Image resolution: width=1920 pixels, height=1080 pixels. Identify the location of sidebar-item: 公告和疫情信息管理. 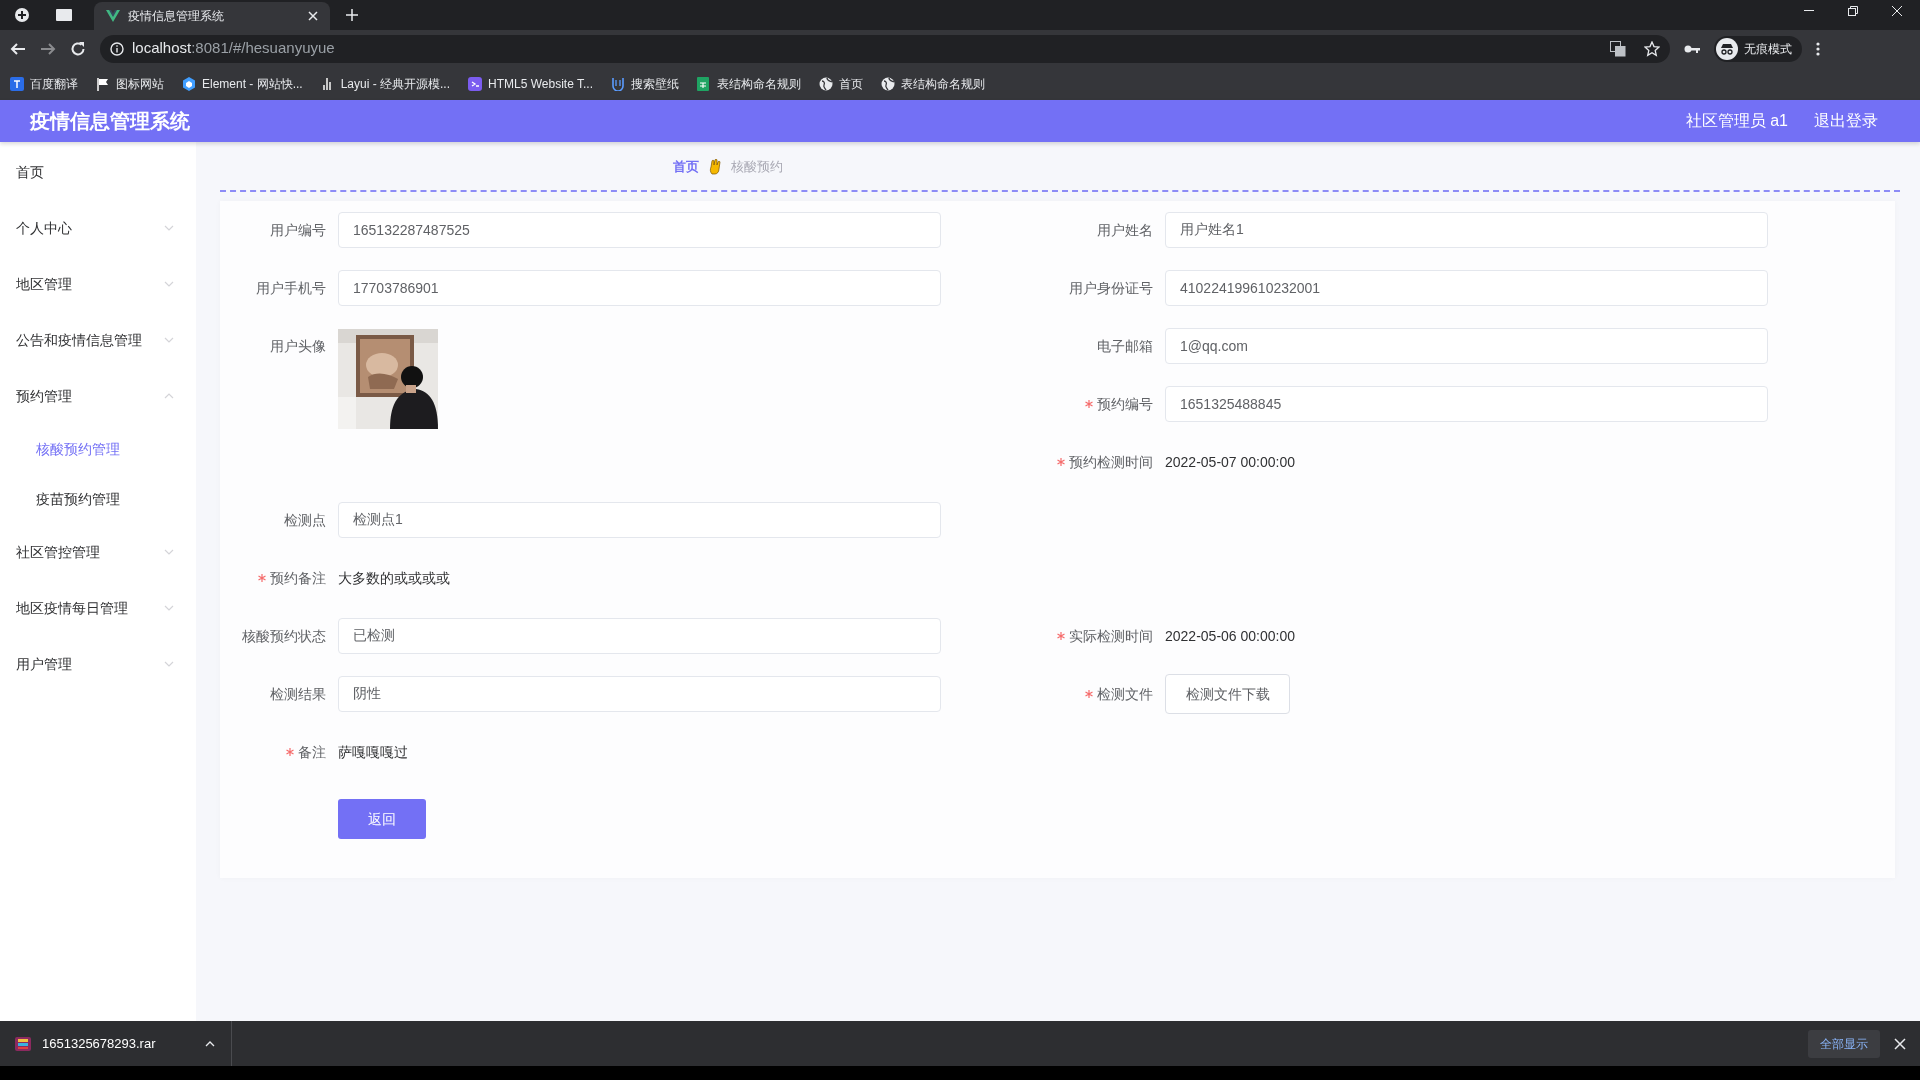
(98, 340).